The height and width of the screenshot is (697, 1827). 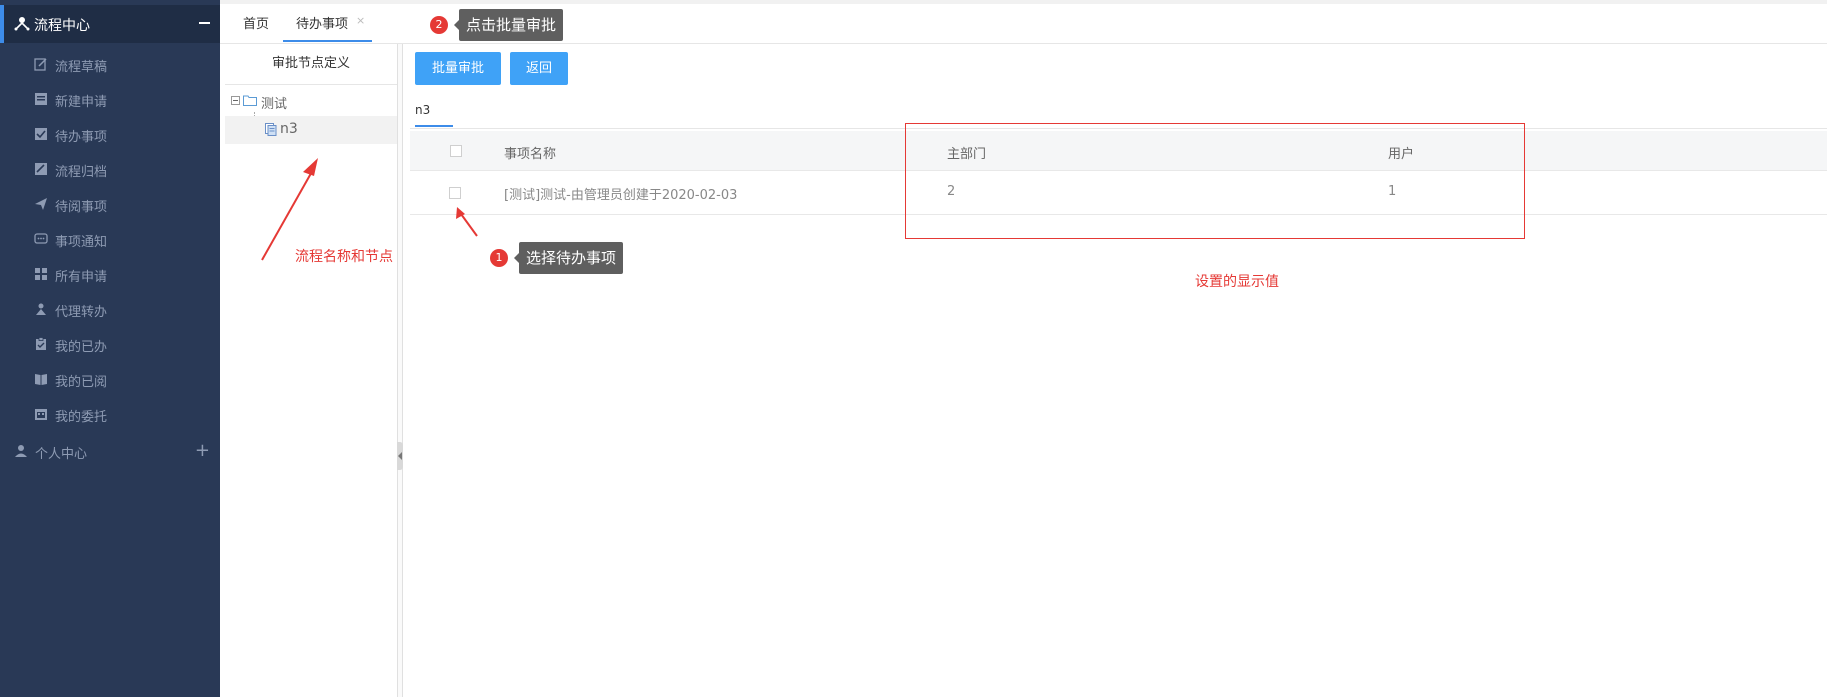 I want to click on collapse-toggle-icon, so click(x=235, y=100).